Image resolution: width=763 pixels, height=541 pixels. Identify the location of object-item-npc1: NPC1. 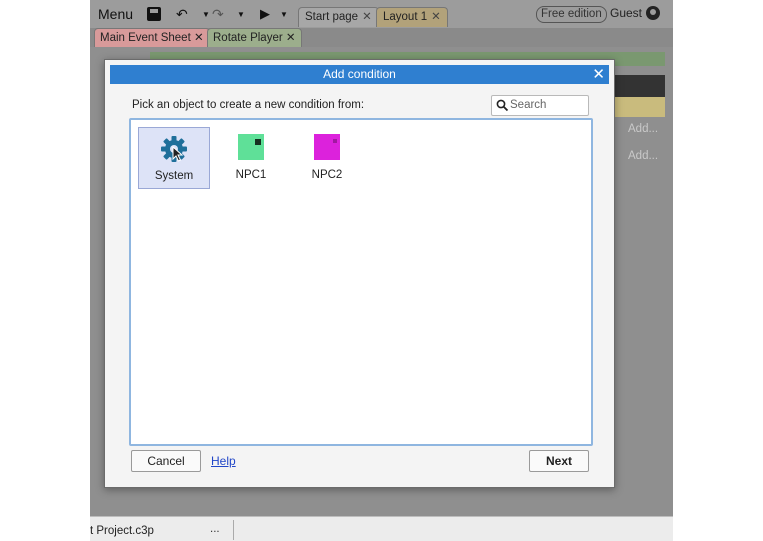
(251, 157).